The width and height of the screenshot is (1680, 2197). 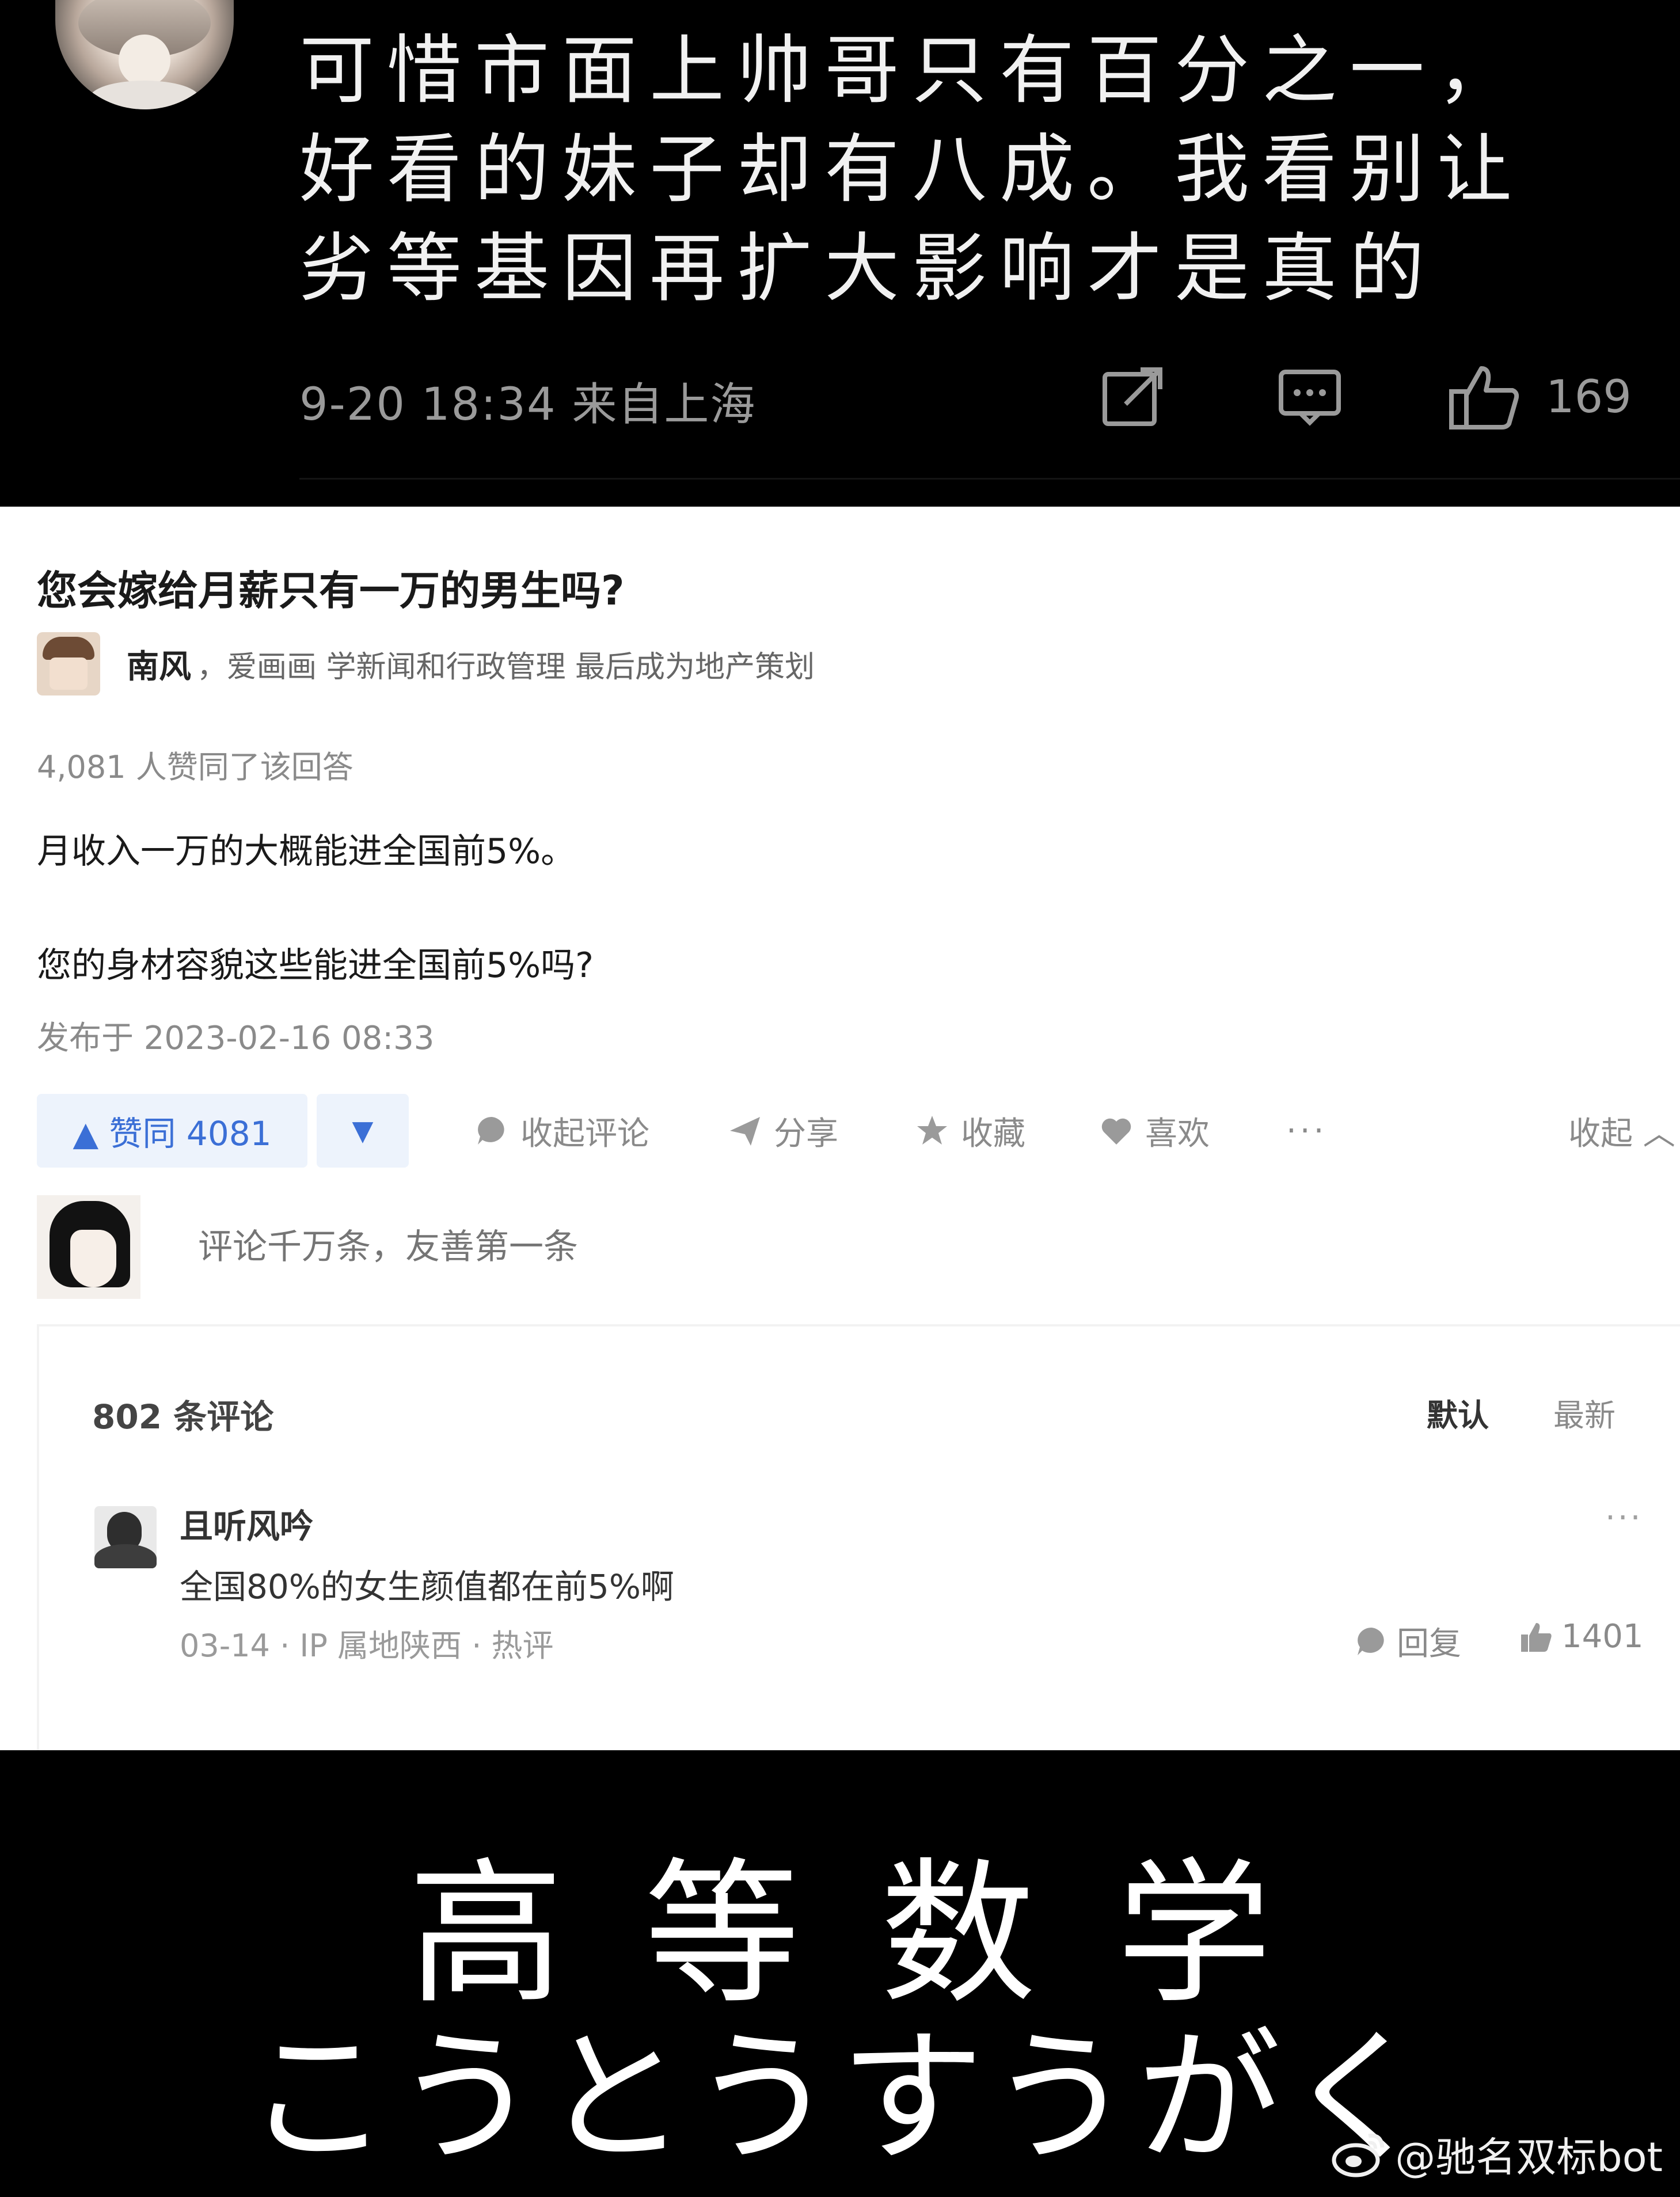 I want to click on share-label: 分享, so click(x=806, y=1134).